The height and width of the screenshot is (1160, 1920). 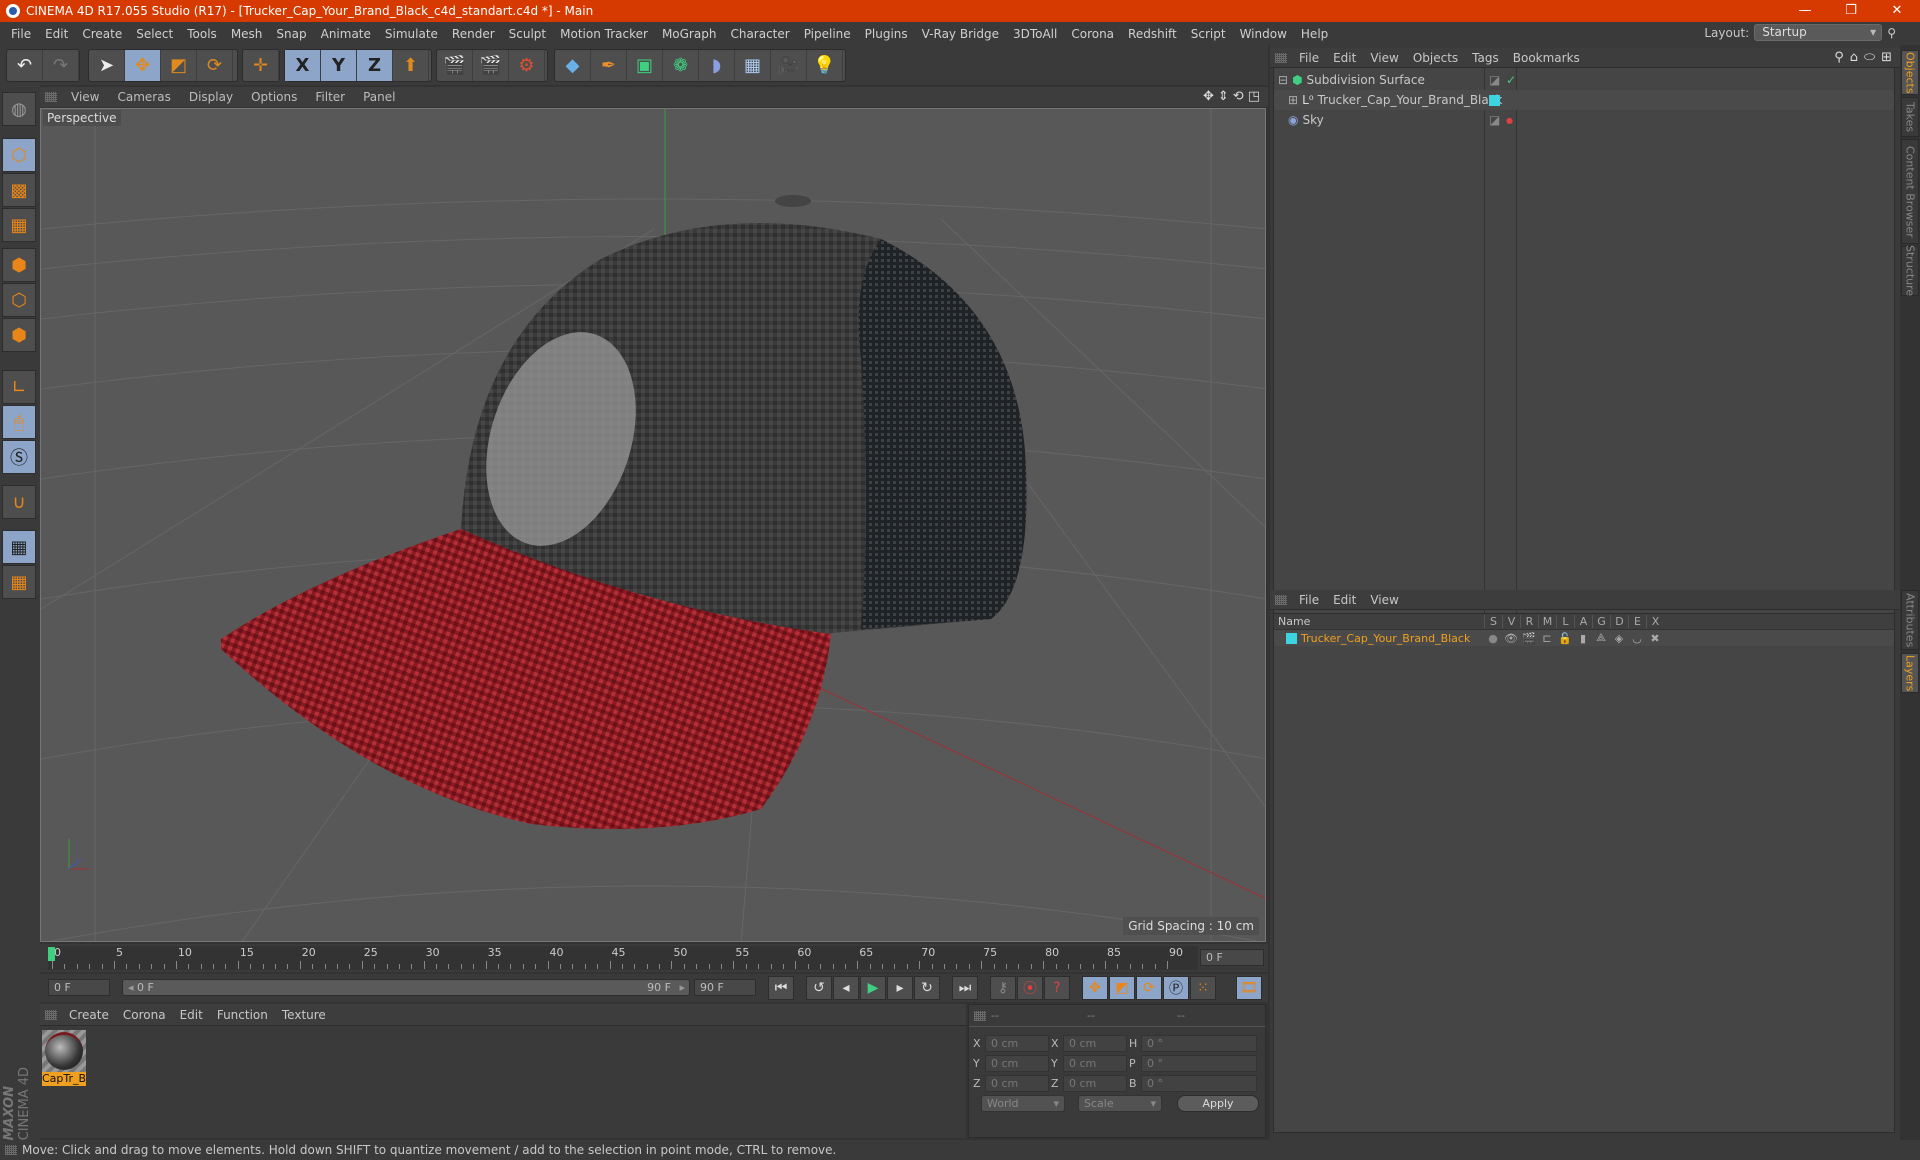 What do you see at coordinates (51, 954) in the screenshot?
I see `playhead` at bounding box center [51, 954].